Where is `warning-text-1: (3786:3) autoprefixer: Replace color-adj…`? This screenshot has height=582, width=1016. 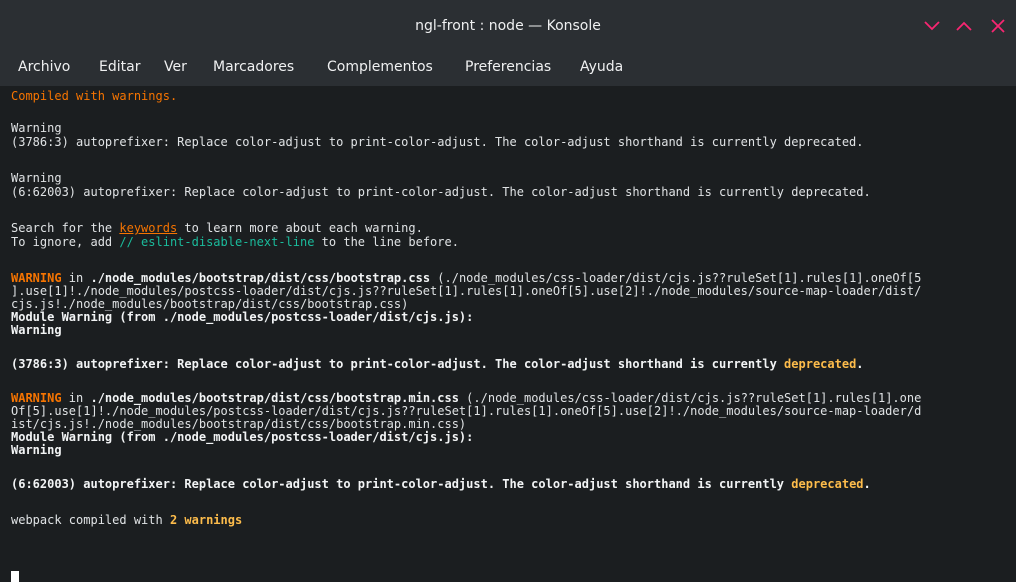
warning-text-1: (3786:3) autoprefixer: Replace color-adj… is located at coordinates (437, 142).